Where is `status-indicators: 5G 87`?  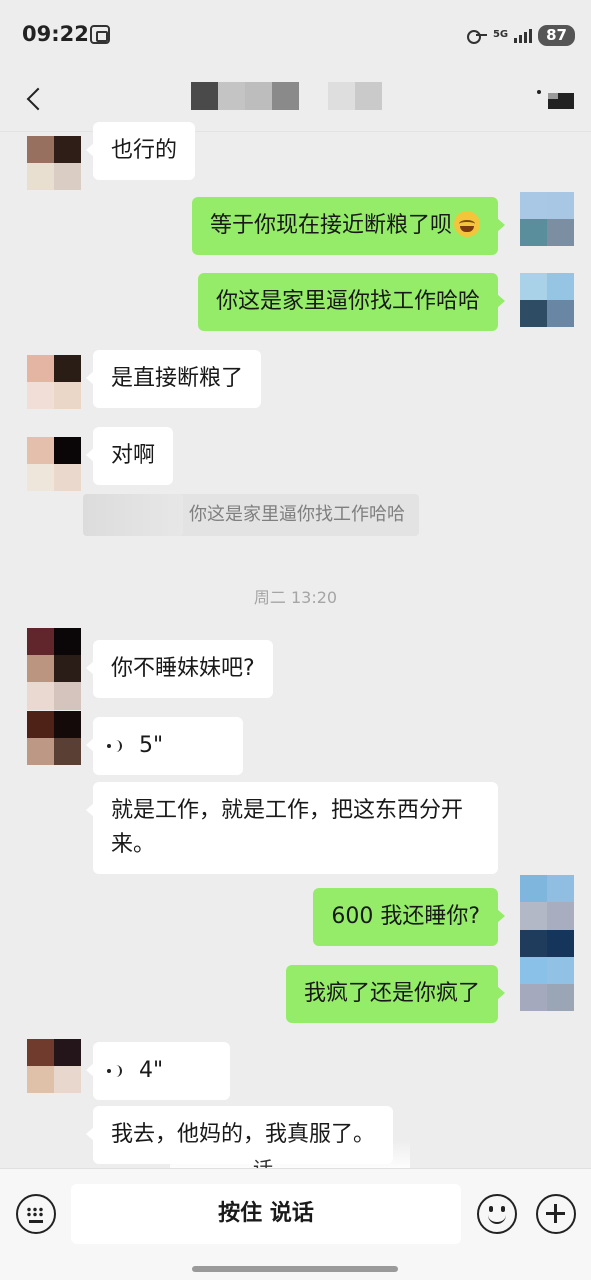
status-indicators: 5G 87 is located at coordinates (520, 35).